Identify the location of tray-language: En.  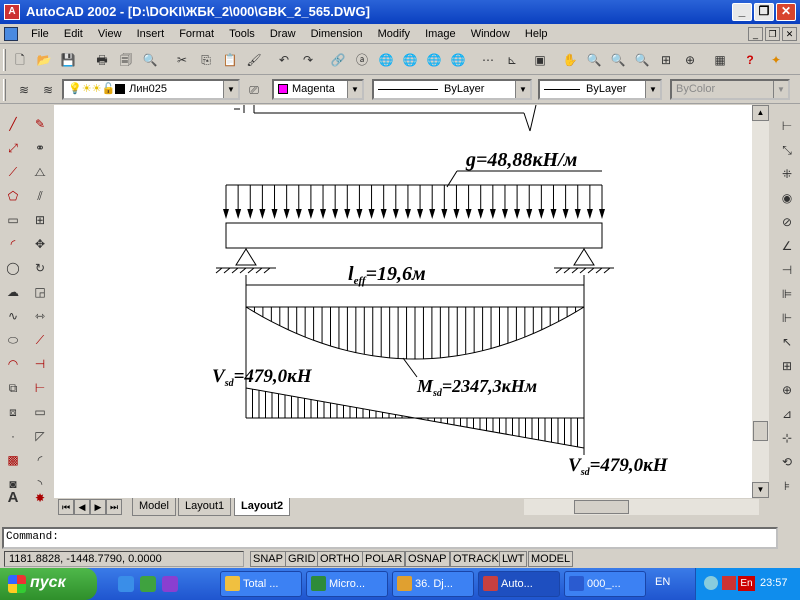
(746, 583).